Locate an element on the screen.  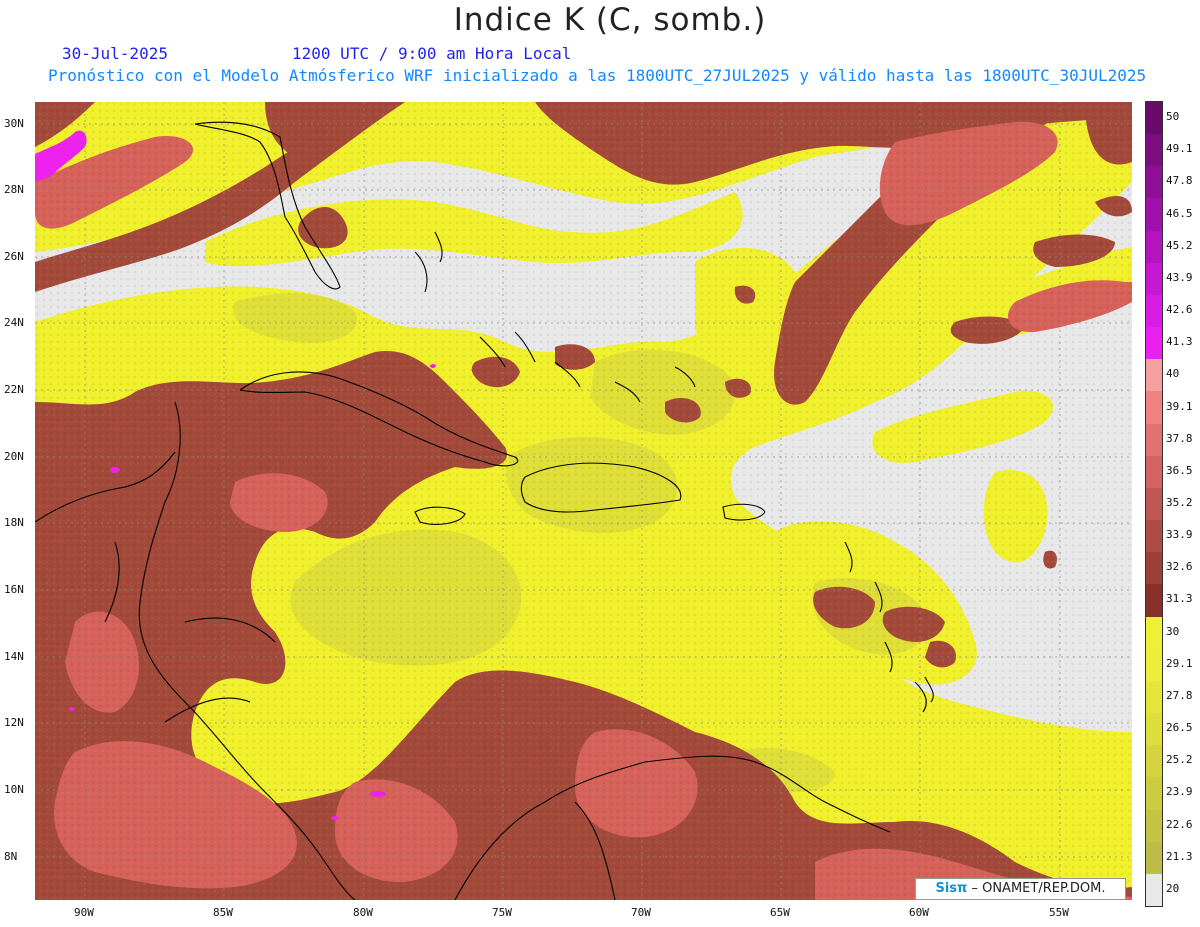
lat-label: 10N is located at coordinates (14, 789).